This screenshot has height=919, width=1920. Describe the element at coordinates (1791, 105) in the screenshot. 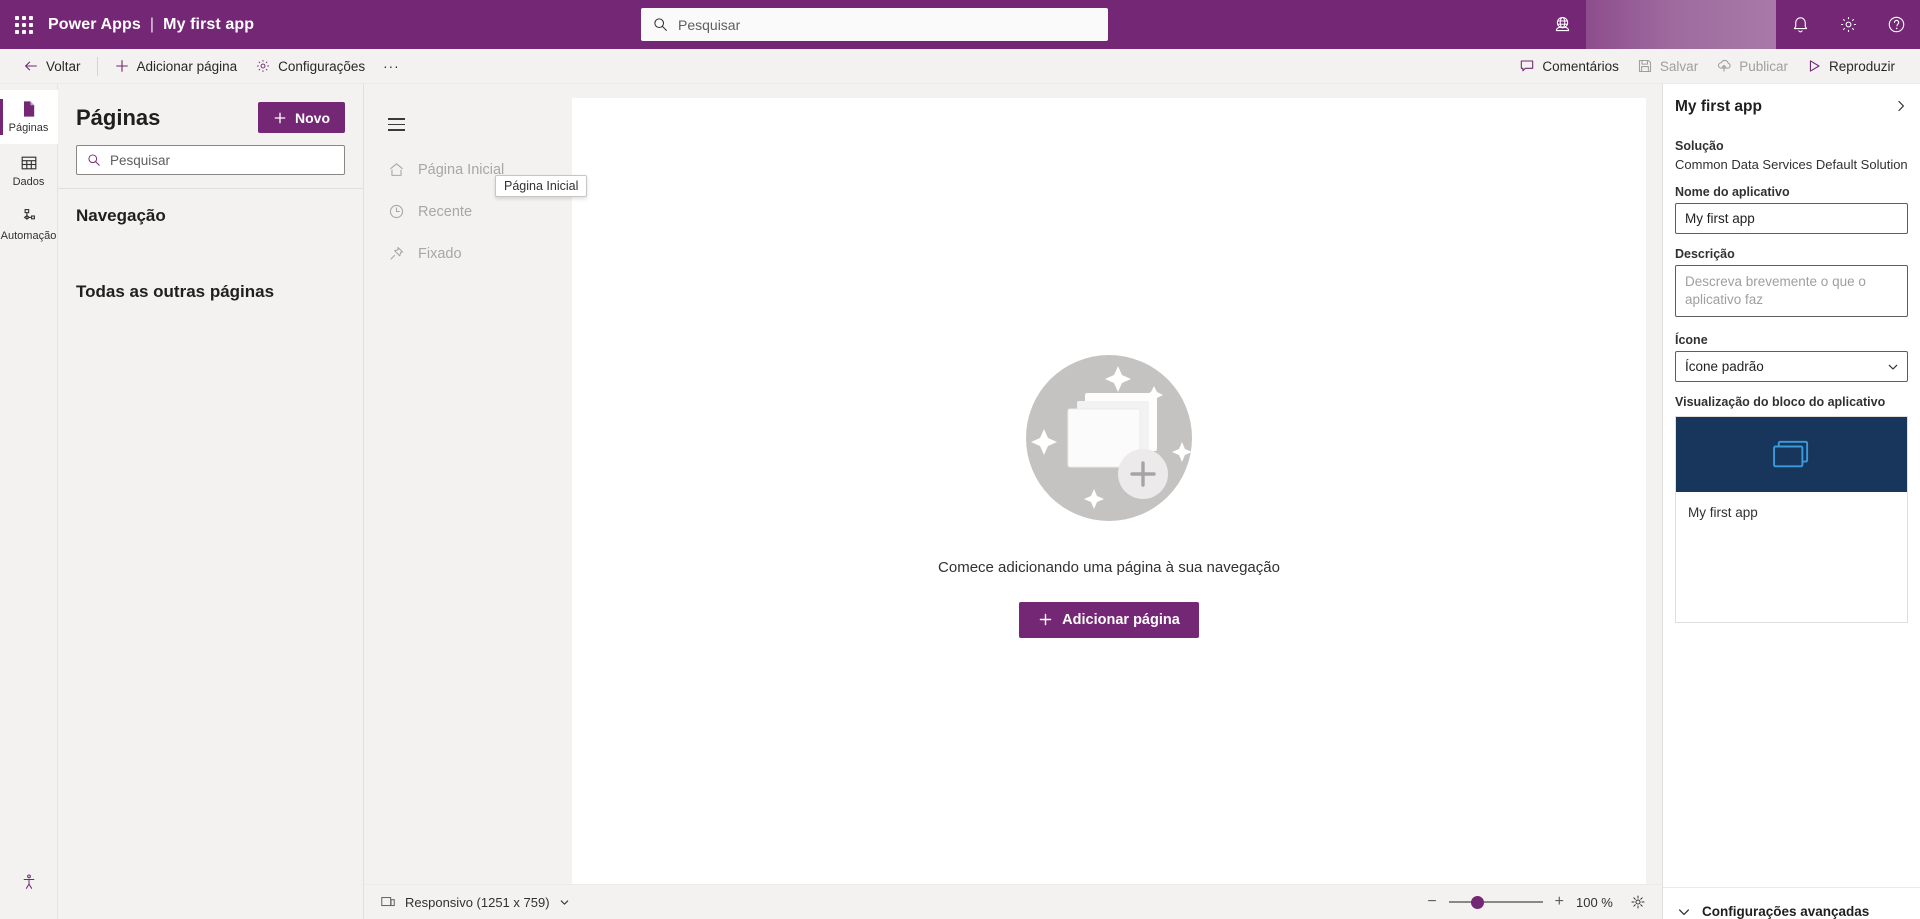

I see `properties-header: My first app` at that location.